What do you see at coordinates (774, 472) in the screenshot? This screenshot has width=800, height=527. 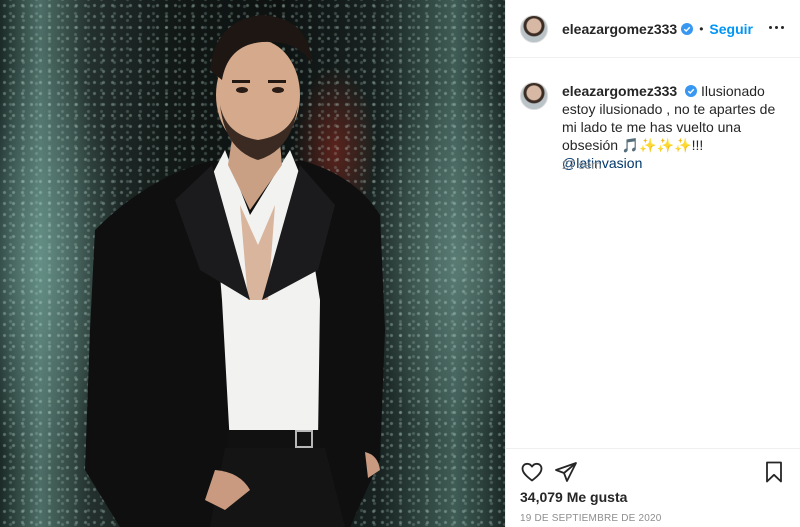 I see `bookmark-outline-icon` at bounding box center [774, 472].